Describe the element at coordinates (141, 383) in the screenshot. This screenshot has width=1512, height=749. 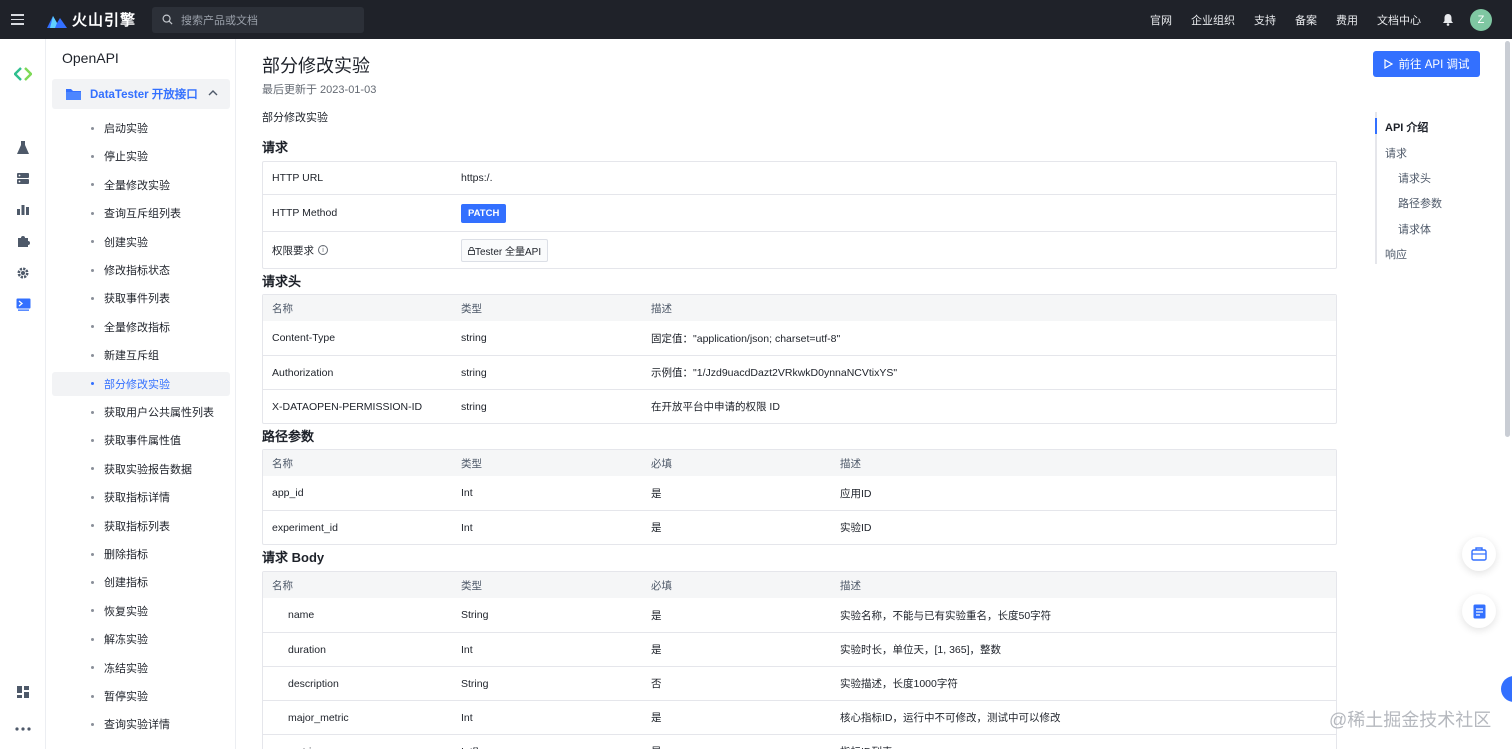
I see `sidebar-item: 部分修改实验` at that location.